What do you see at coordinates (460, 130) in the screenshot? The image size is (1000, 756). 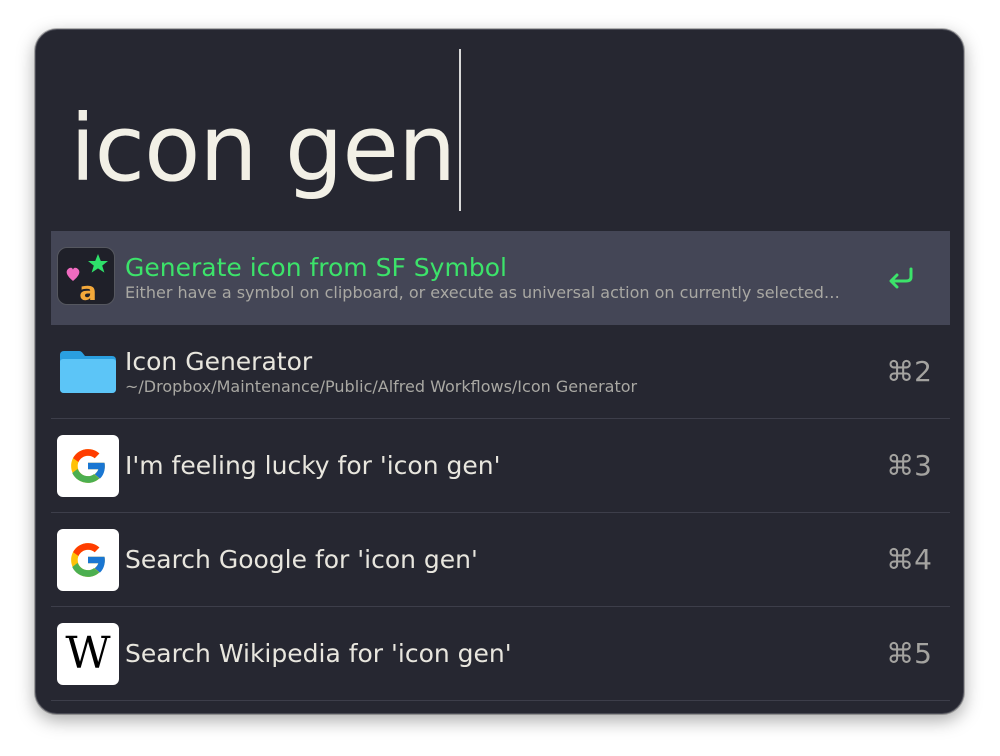 I see `text-caret` at bounding box center [460, 130].